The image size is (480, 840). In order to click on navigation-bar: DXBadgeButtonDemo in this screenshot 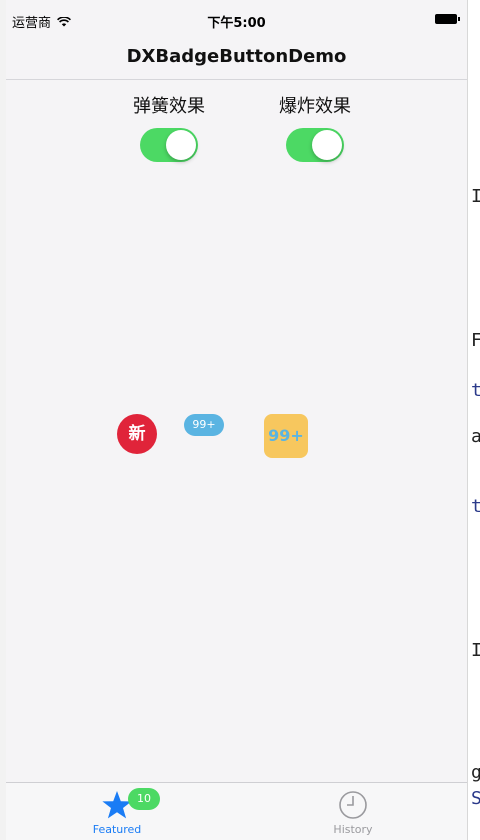, I will do `click(236, 58)`.